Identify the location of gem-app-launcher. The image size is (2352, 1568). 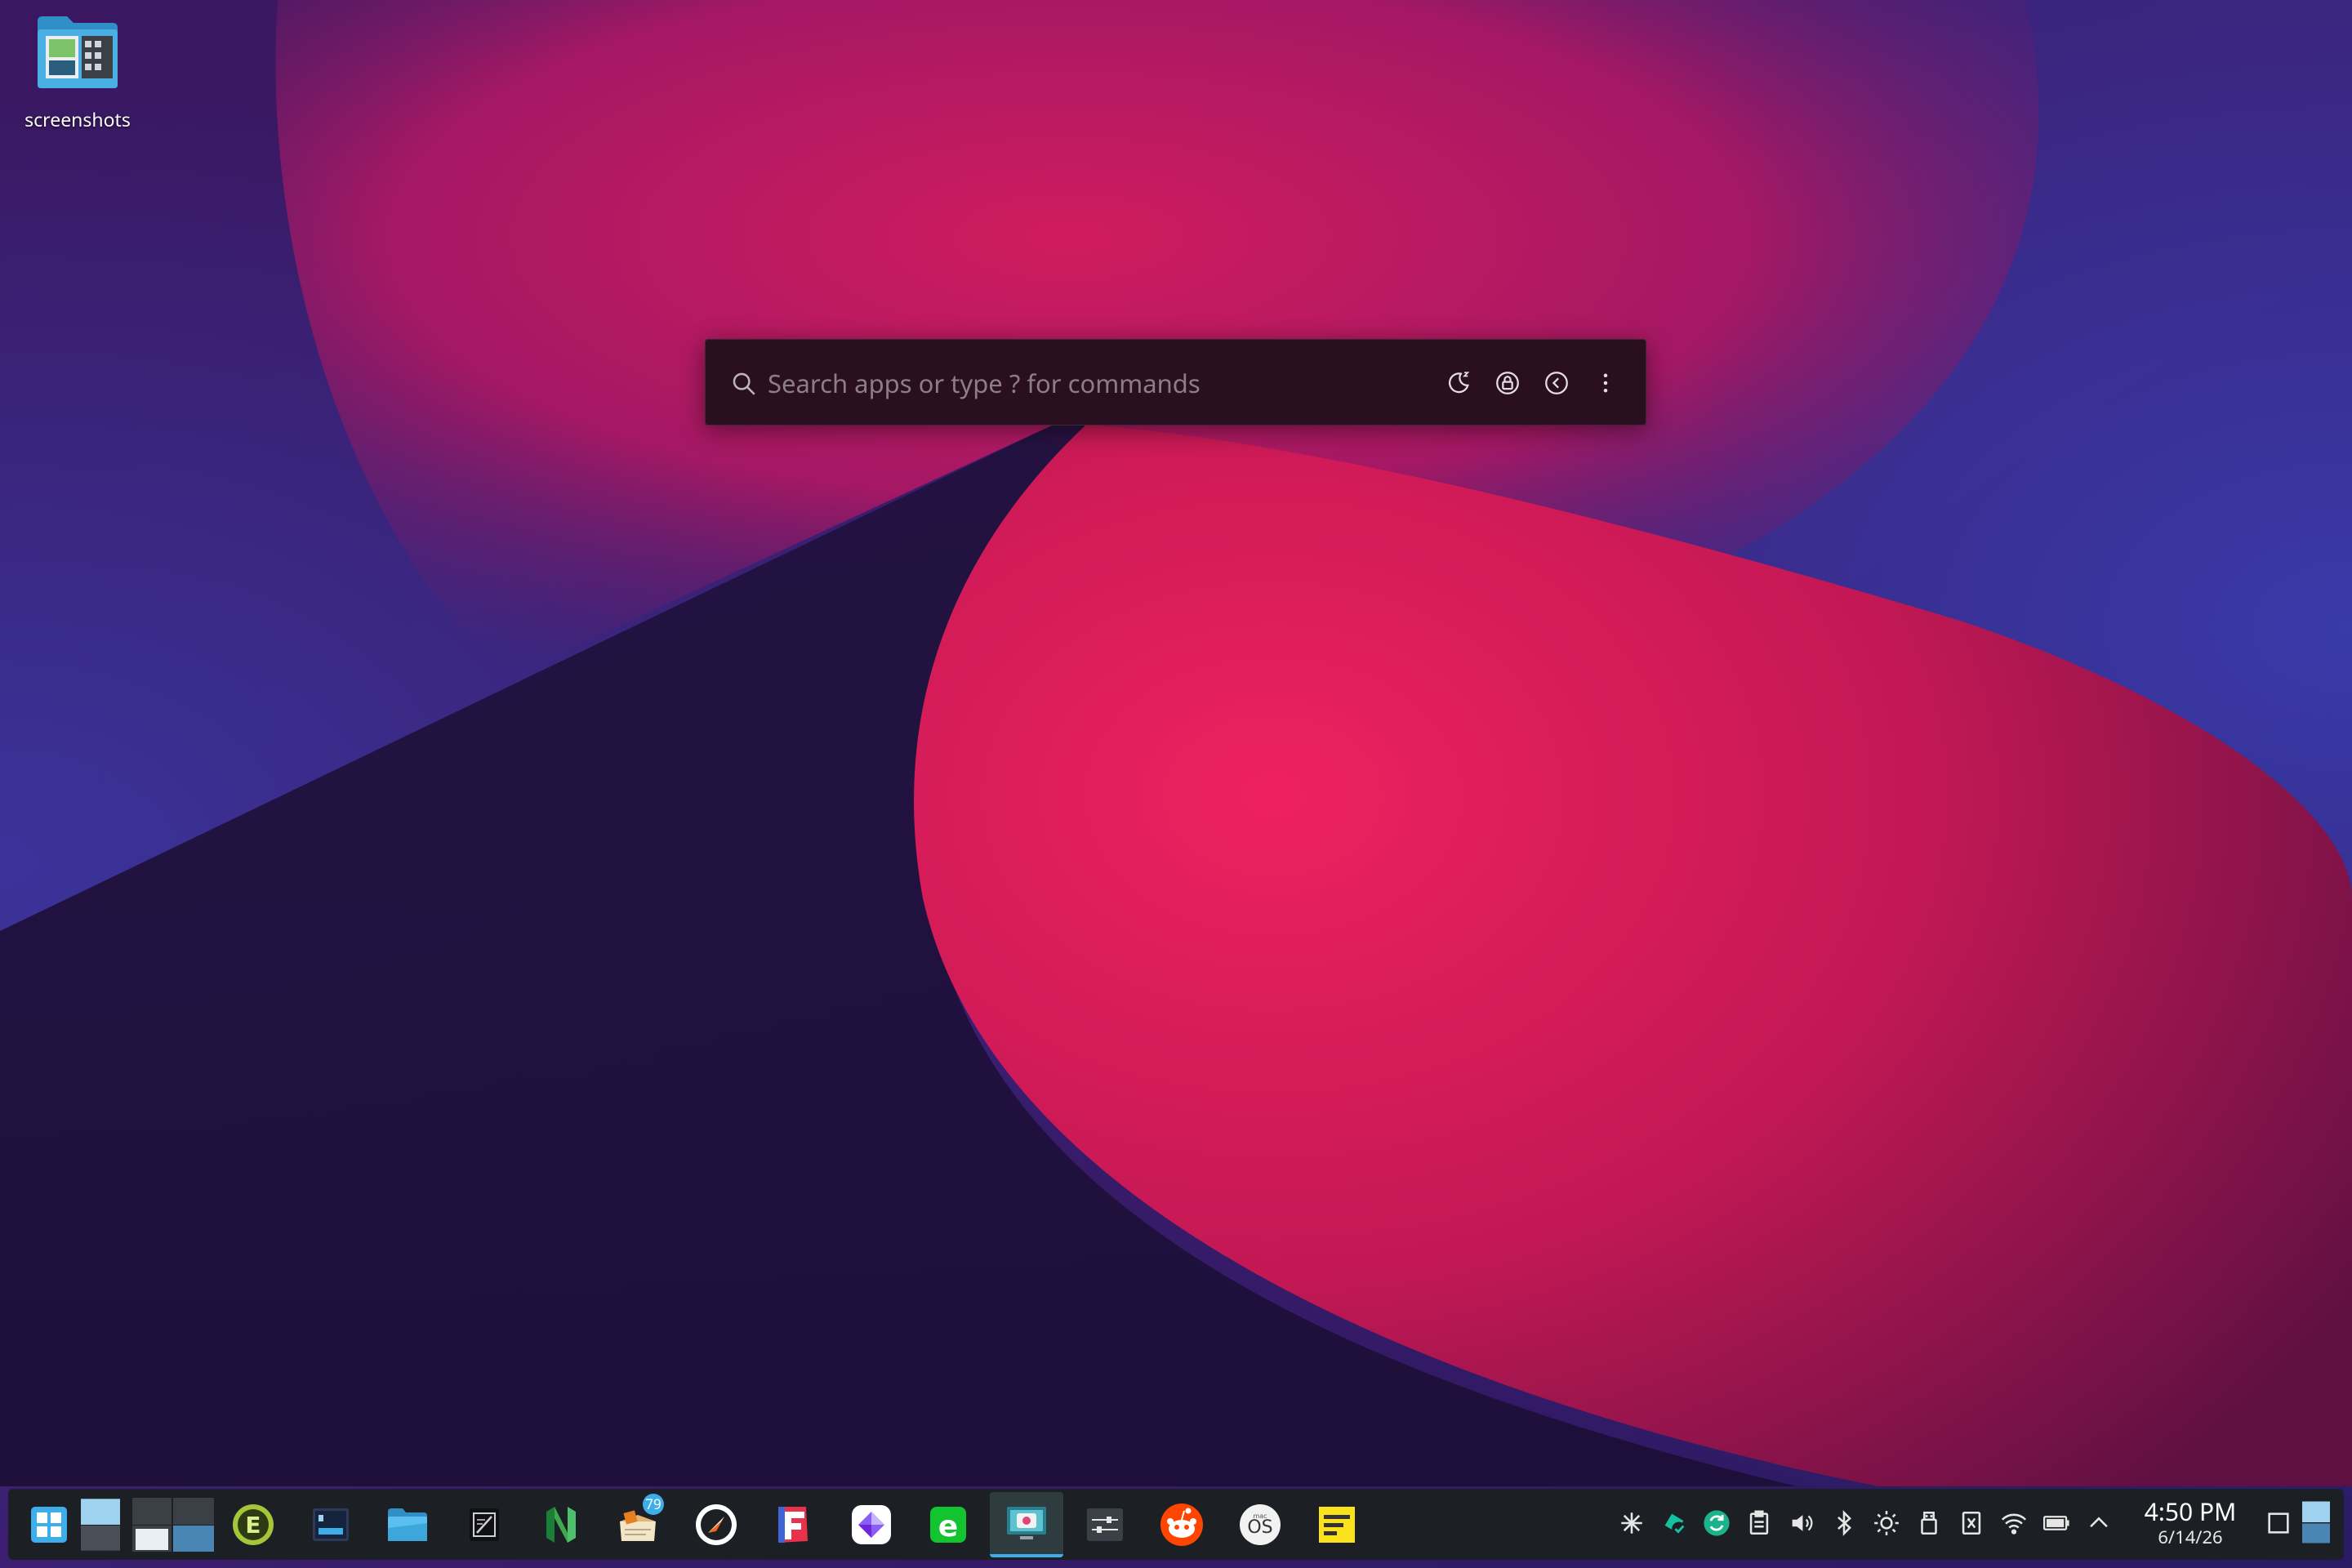
(871, 1524).